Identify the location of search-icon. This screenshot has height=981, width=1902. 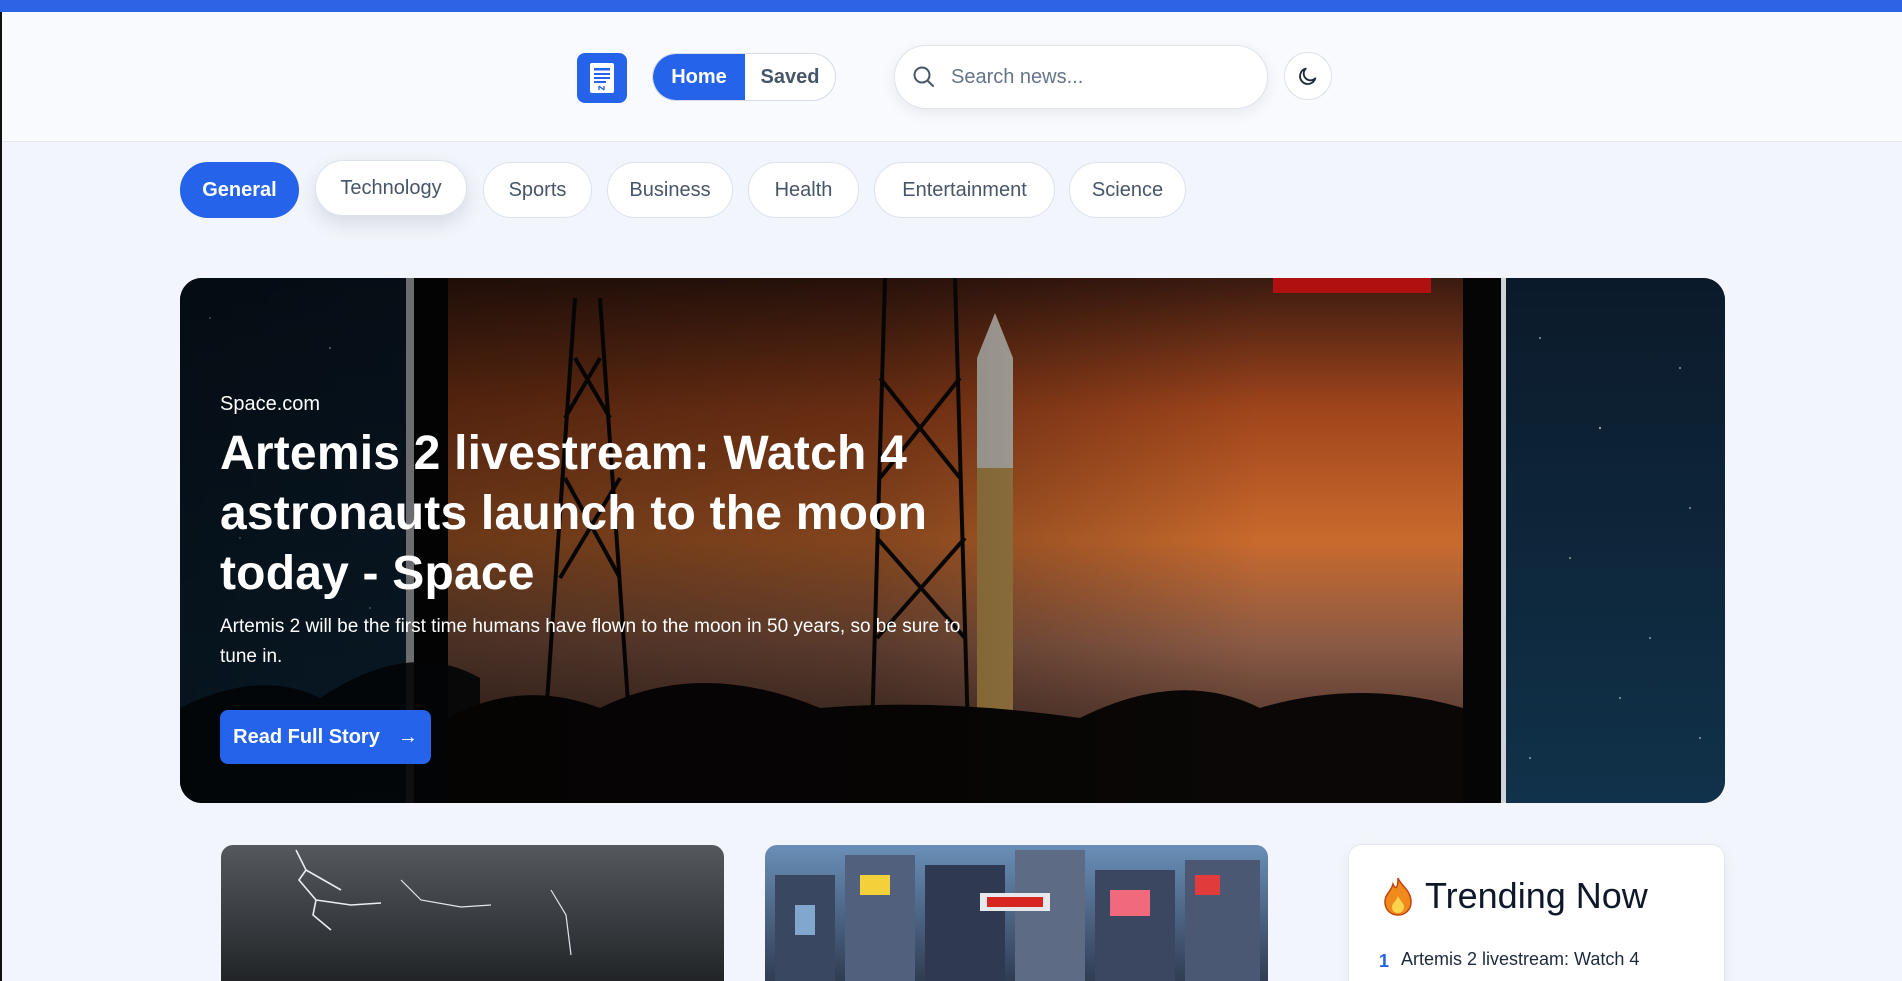
(923, 76).